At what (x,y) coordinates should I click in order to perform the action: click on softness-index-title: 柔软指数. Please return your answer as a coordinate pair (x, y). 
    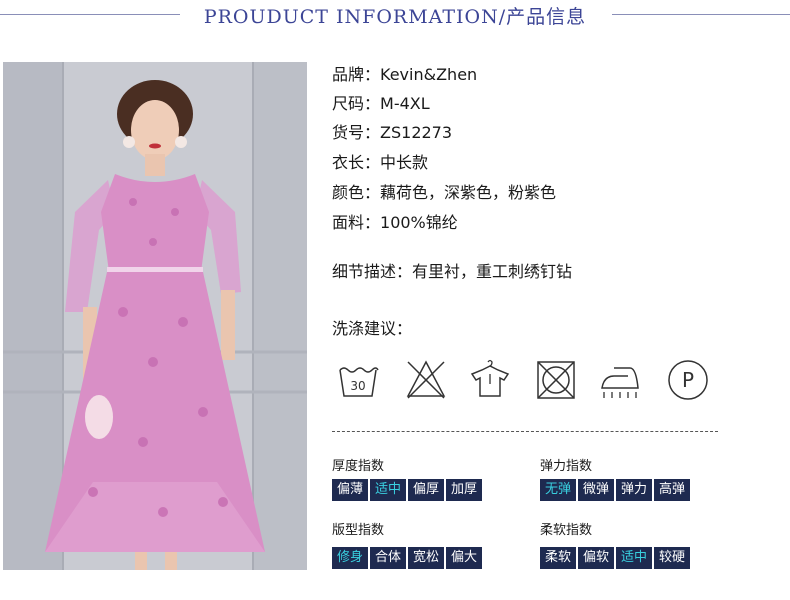
    Looking at the image, I should click on (566, 530).